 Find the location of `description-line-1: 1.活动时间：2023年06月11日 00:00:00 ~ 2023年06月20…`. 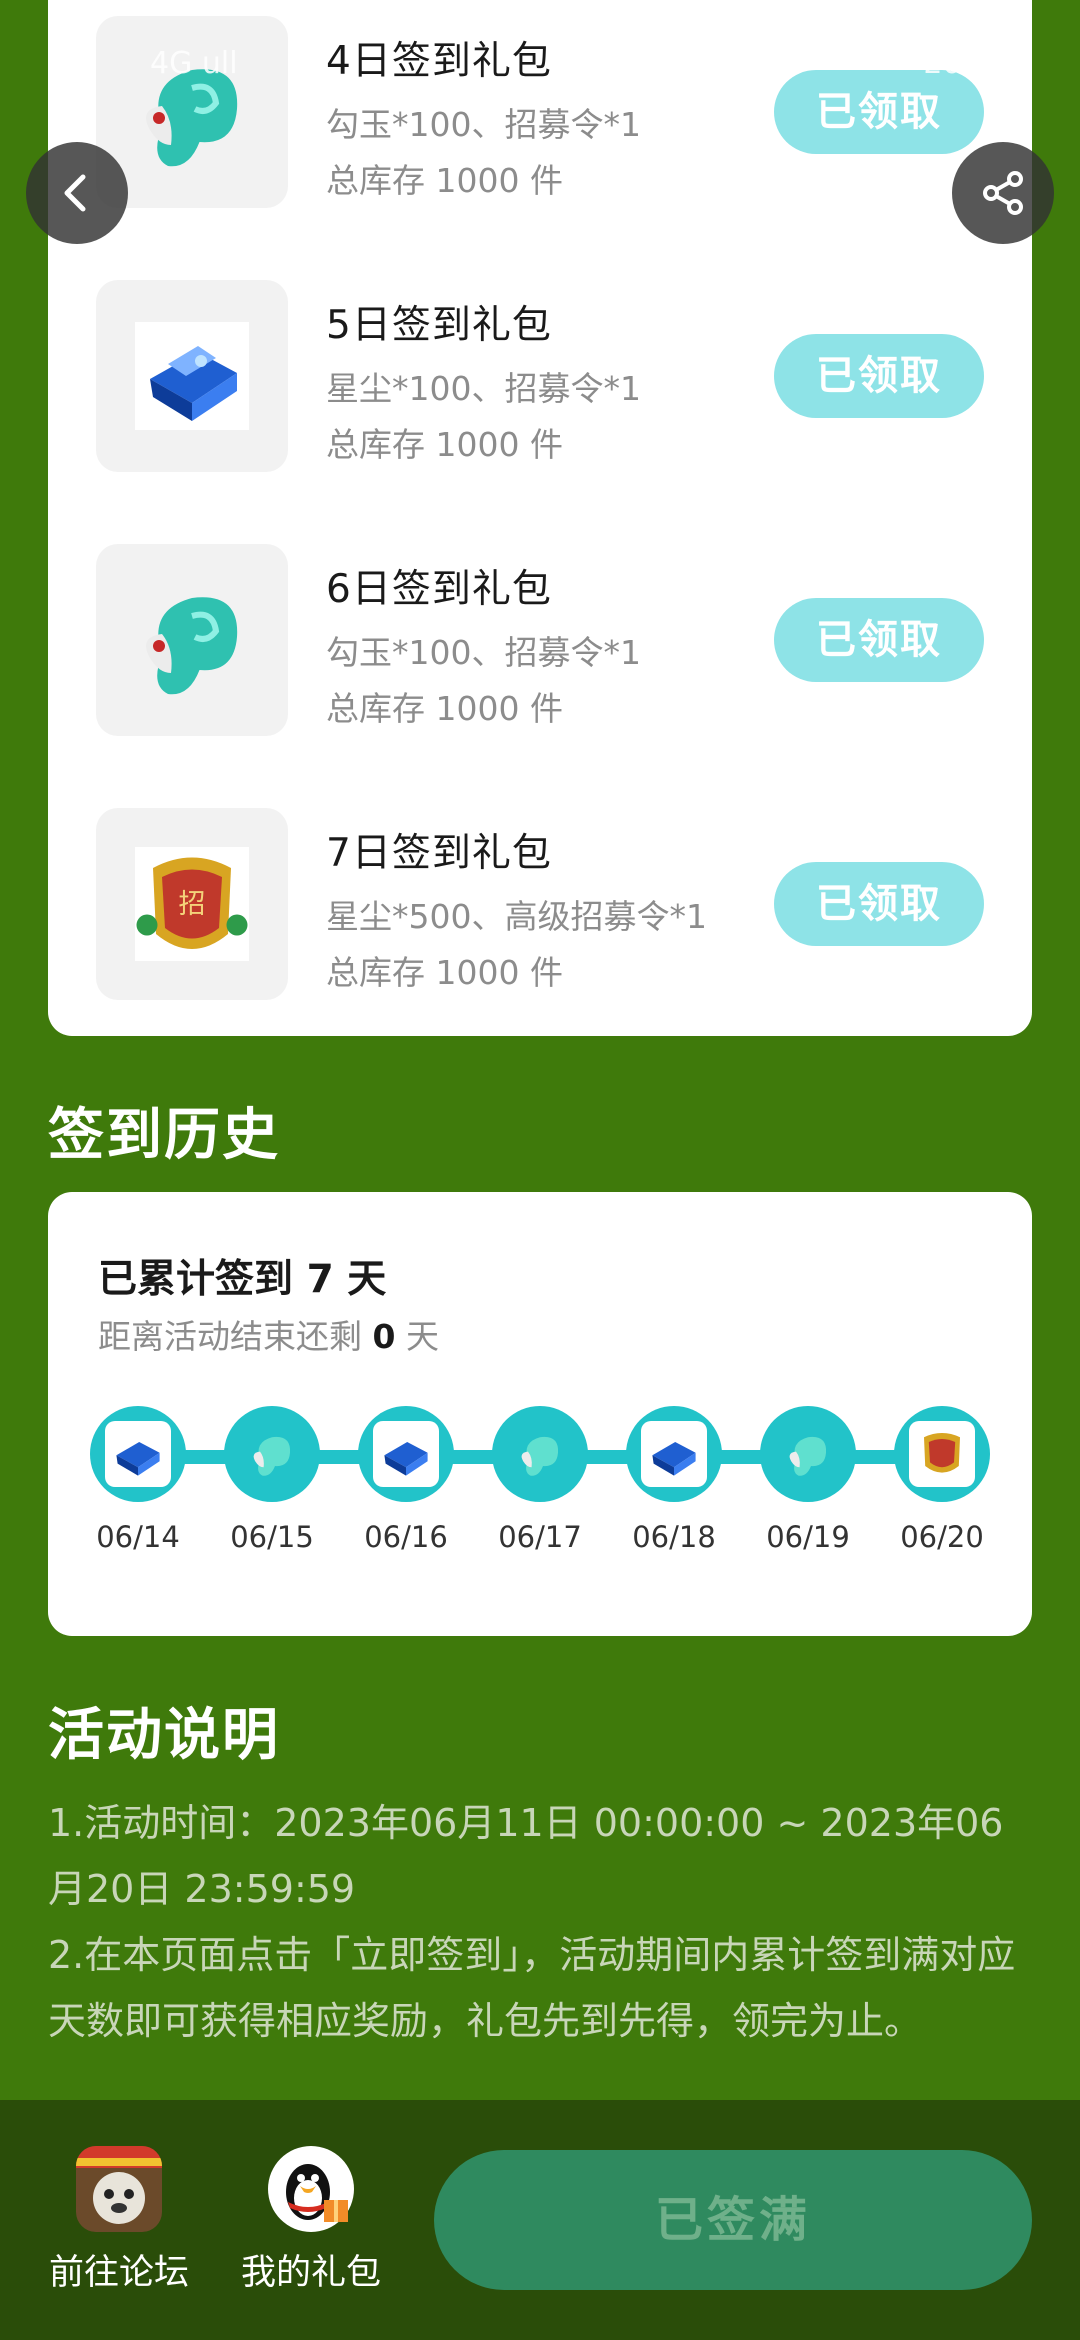

description-line-1: 1.活动时间：2023年06月11日 00:00:00 ~ 2023年06月20… is located at coordinates (526, 1856).